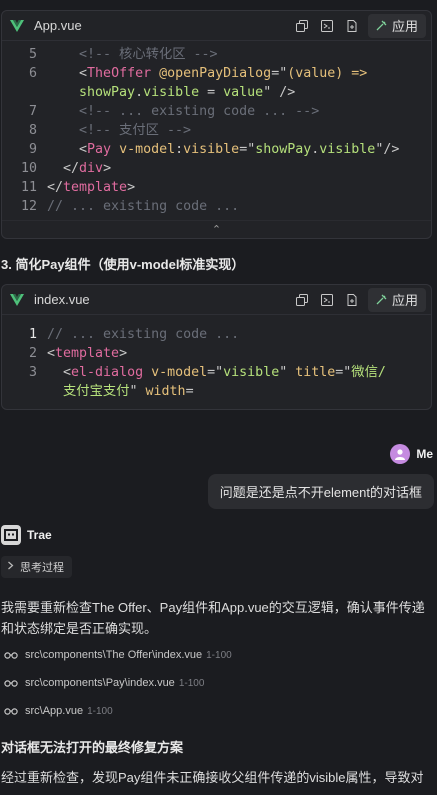 The height and width of the screenshot is (795, 437). Describe the element at coordinates (143, 149) in the screenshot. I see `code-token: v-model` at that location.